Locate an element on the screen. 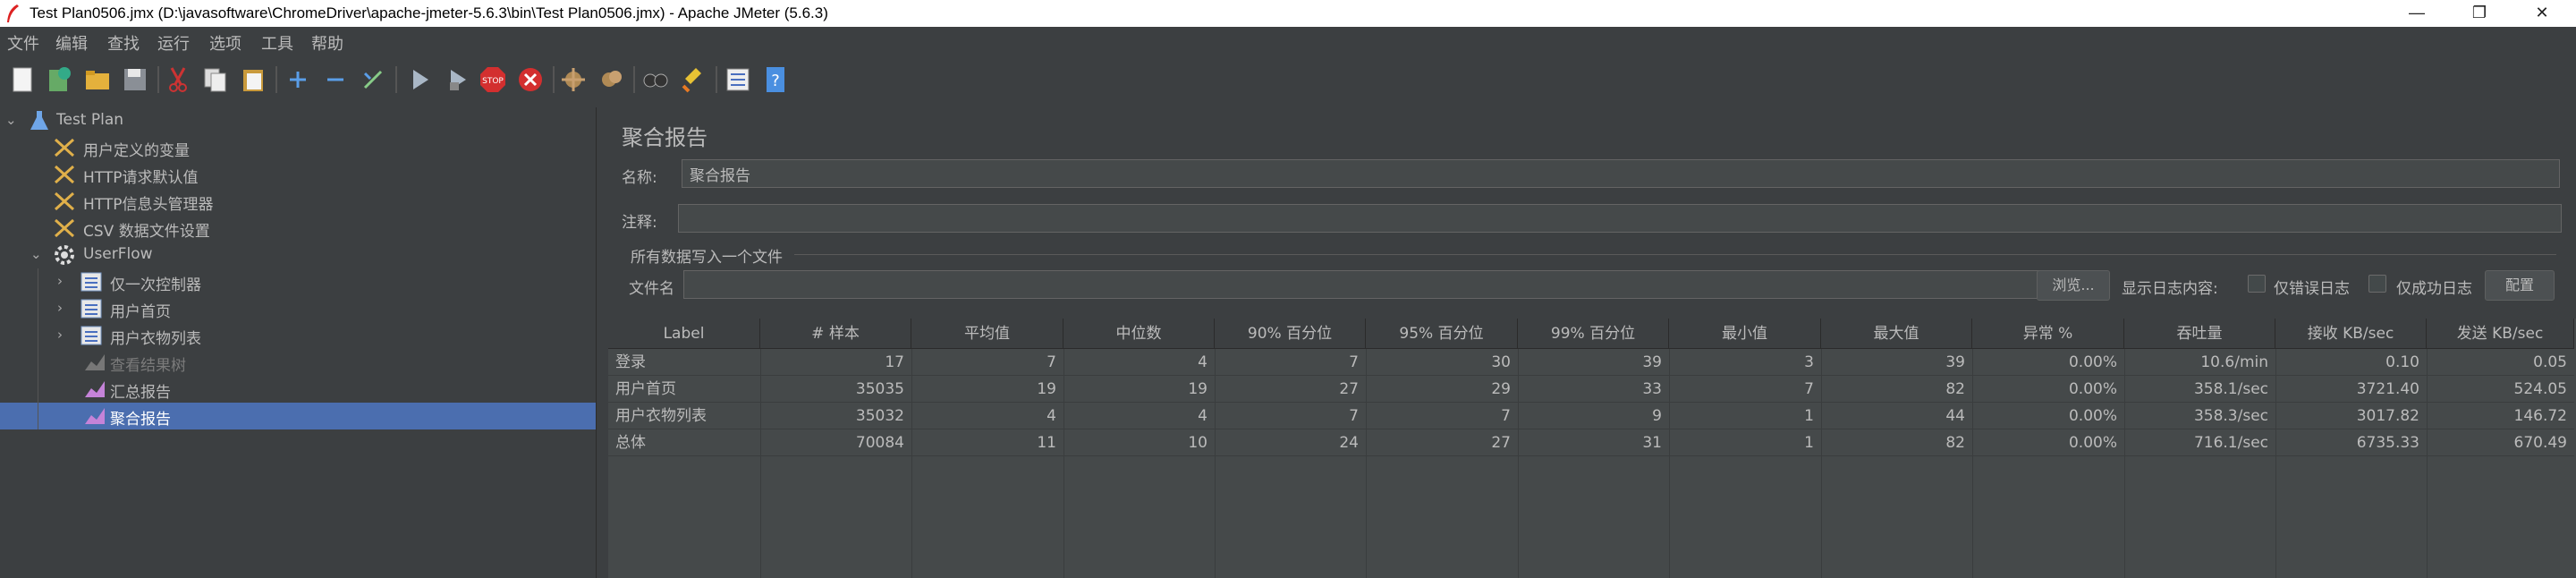 The width and height of the screenshot is (2576, 578). table-cell: 33 is located at coordinates (1593, 389).